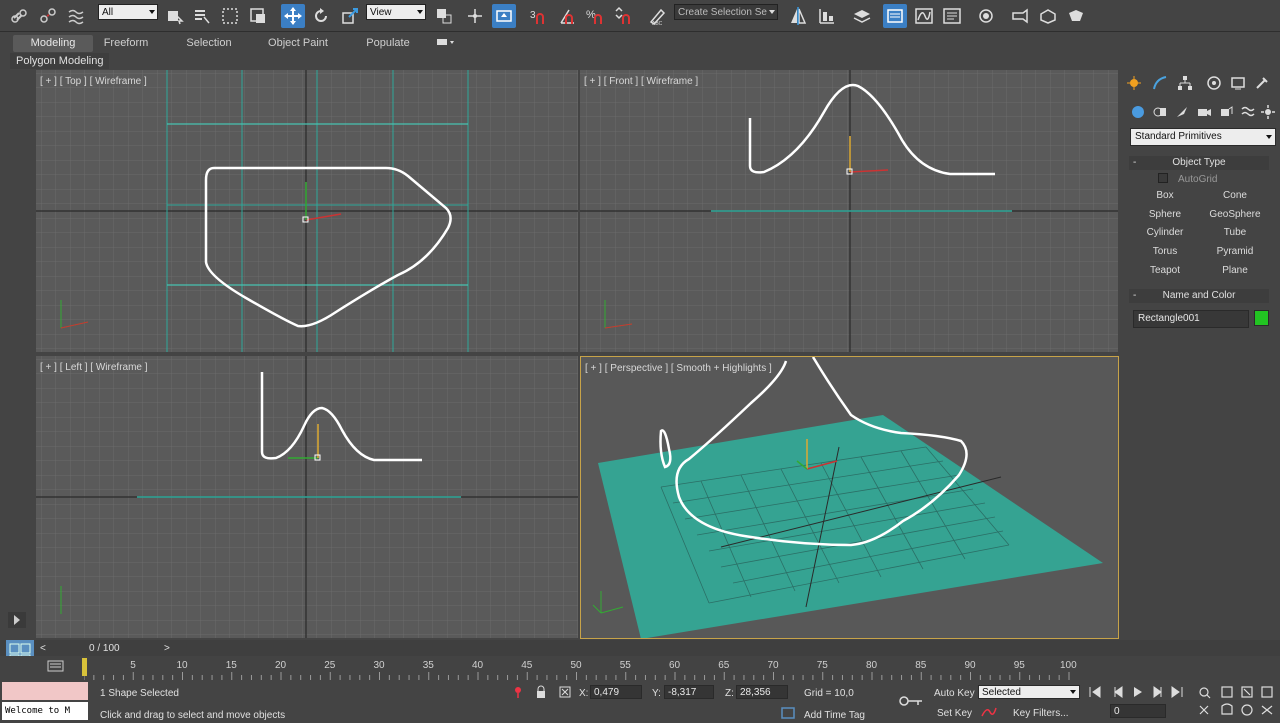  What do you see at coordinates (1029, 692) in the screenshot?
I see `key-set-dropdown: Selected` at bounding box center [1029, 692].